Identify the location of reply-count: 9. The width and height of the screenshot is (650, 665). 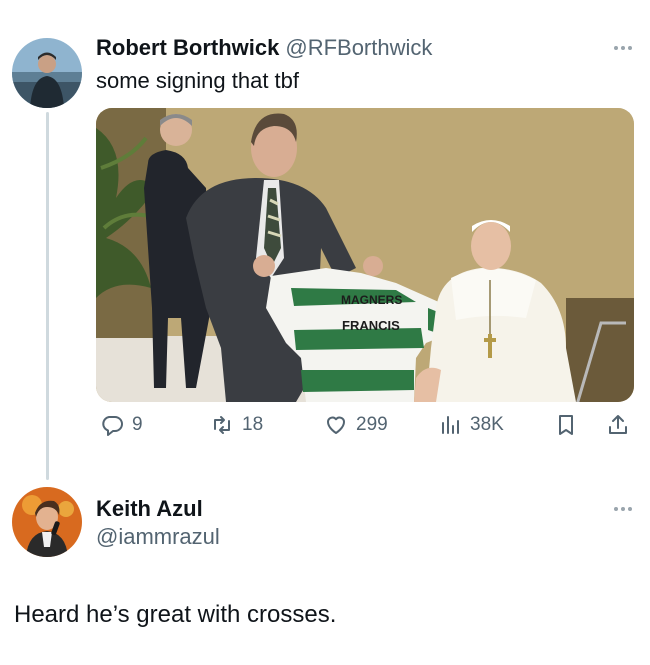
(137, 424).